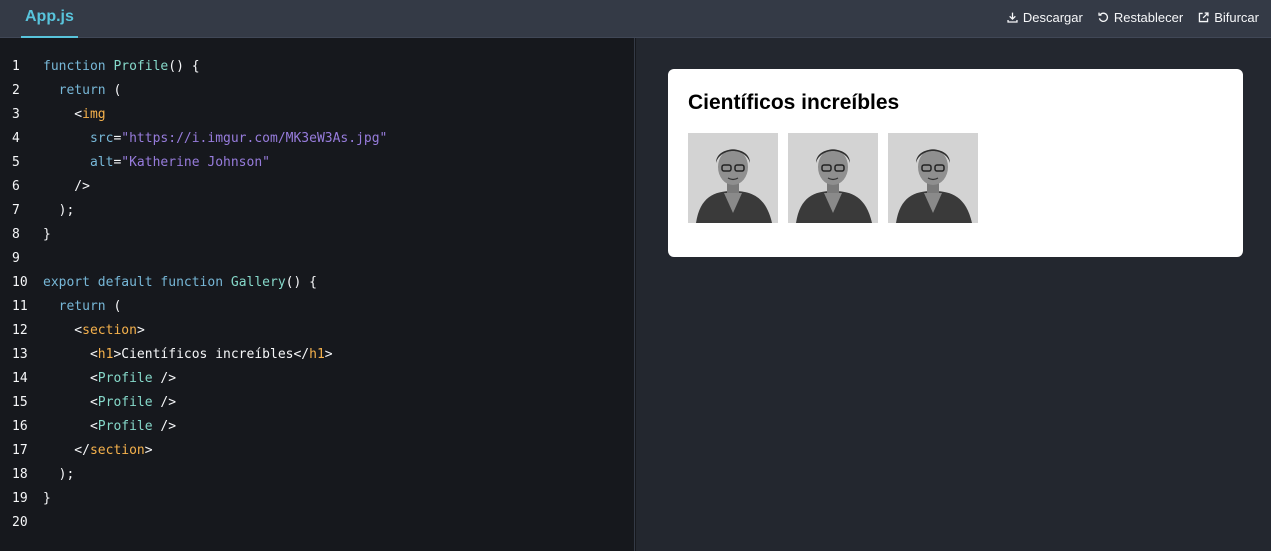 Image resolution: width=1271 pixels, height=551 pixels. Describe the element at coordinates (66, 186) in the screenshot. I see `code-text: />` at that location.